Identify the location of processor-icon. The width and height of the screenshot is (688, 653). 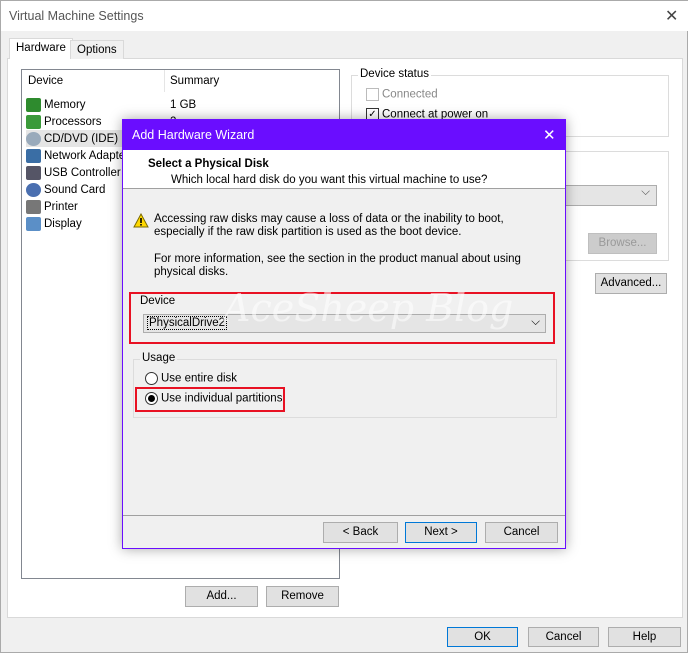
(33, 121).